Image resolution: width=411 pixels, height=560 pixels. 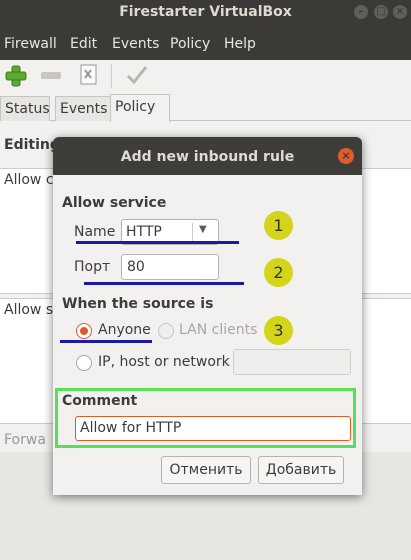 I want to click on dialog-title: Add new inbound rule, so click(x=207, y=157).